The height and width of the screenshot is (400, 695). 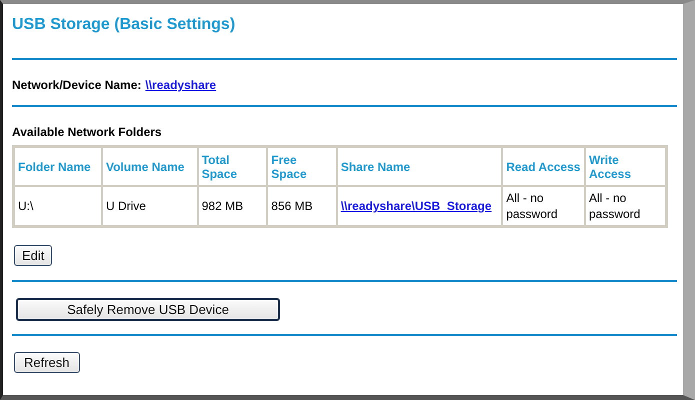 What do you see at coordinates (180, 85) in the screenshot?
I see `device-name-link: \\readyshare` at bounding box center [180, 85].